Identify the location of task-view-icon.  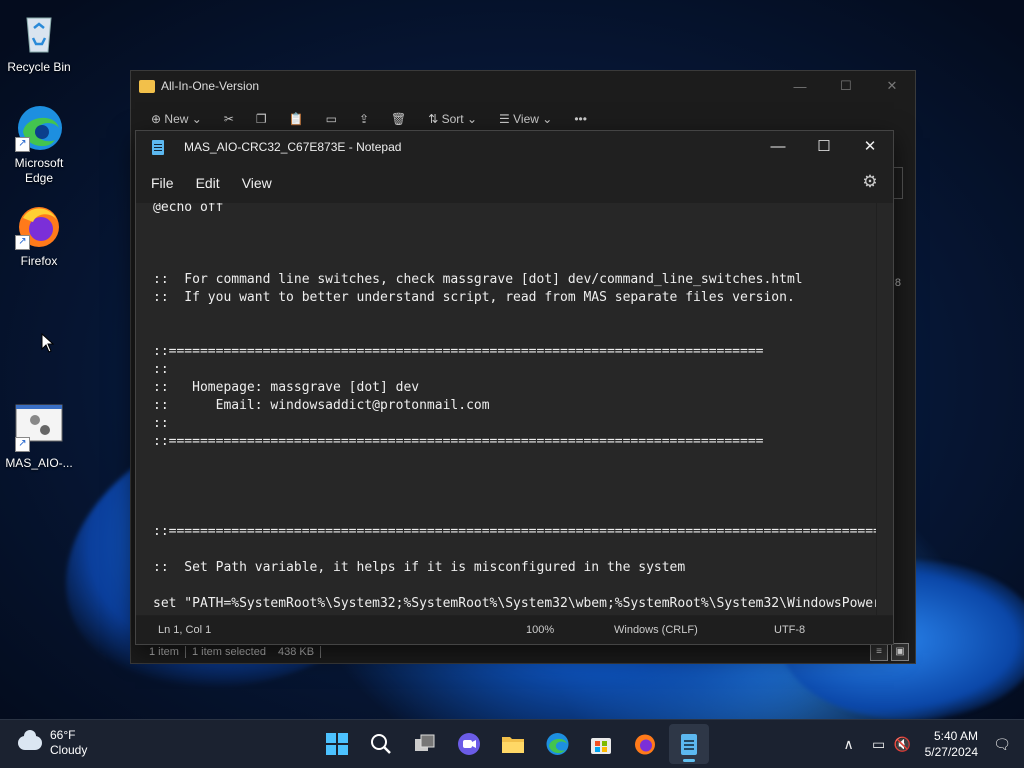
(425, 742).